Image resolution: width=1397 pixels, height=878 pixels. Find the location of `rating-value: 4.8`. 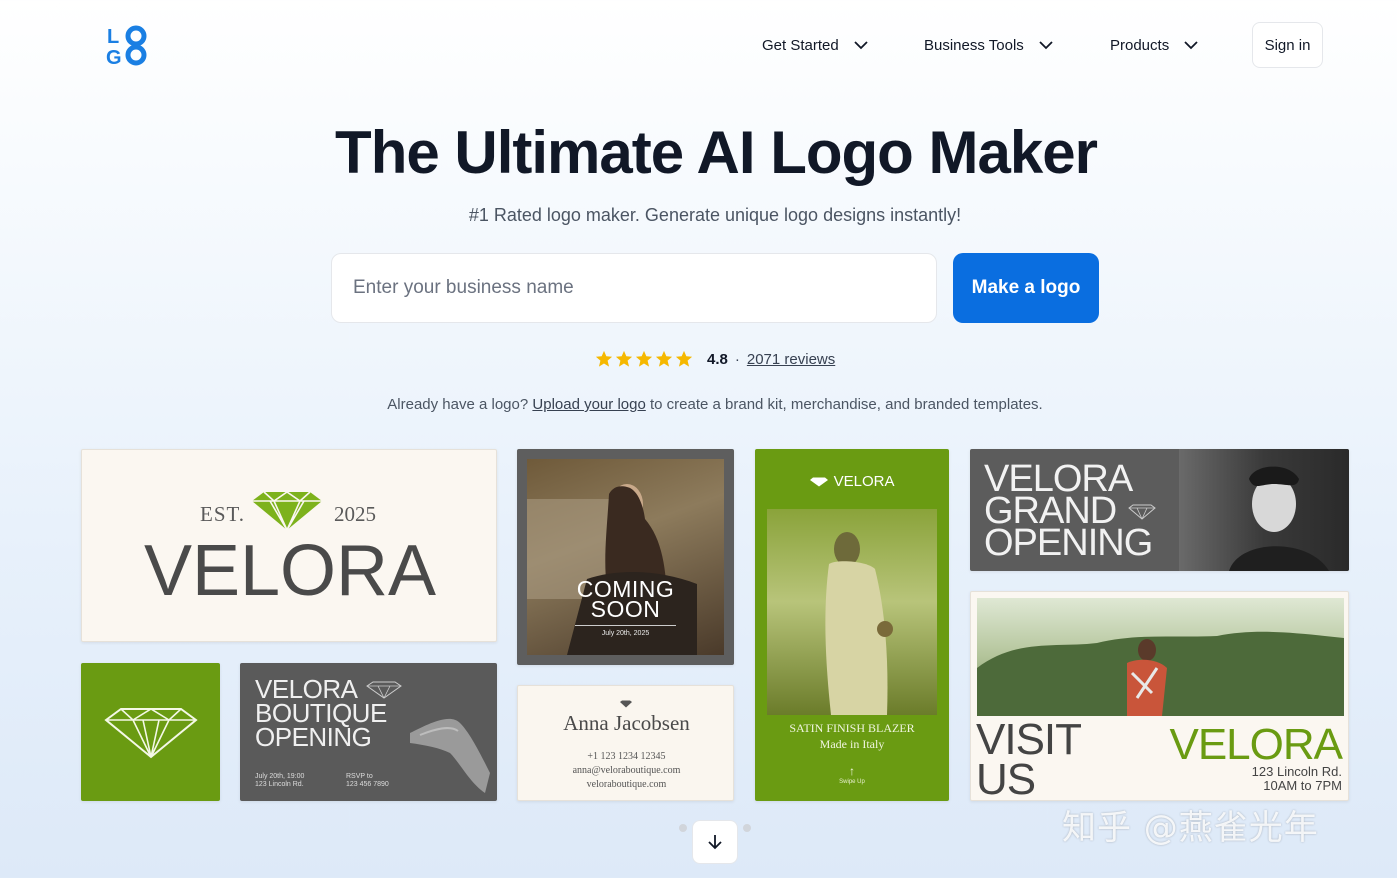

rating-value: 4.8 is located at coordinates (717, 359).